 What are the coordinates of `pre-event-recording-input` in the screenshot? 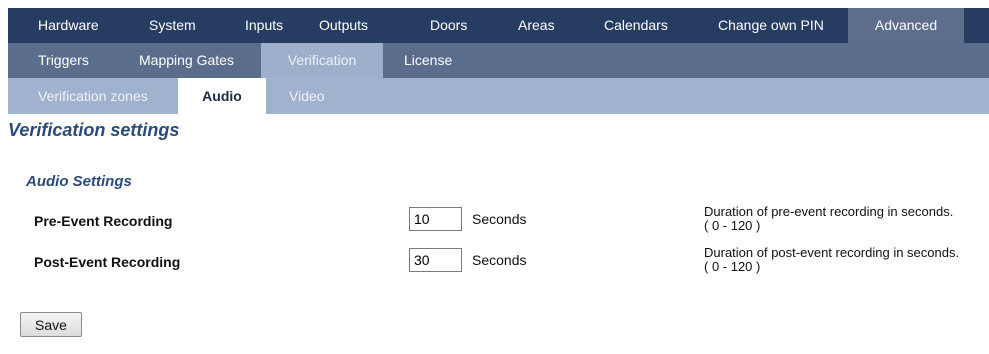 It's located at (435, 219).